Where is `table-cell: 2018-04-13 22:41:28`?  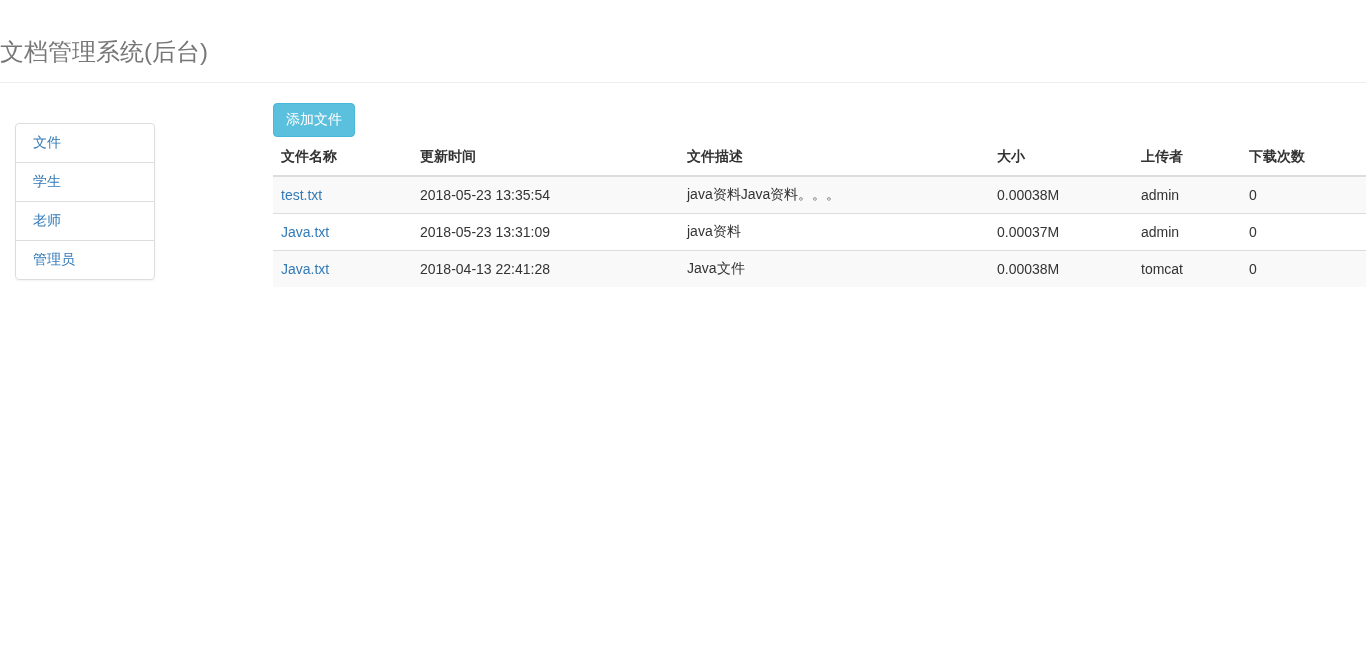
table-cell: 2018-04-13 22:41:28 is located at coordinates (545, 268).